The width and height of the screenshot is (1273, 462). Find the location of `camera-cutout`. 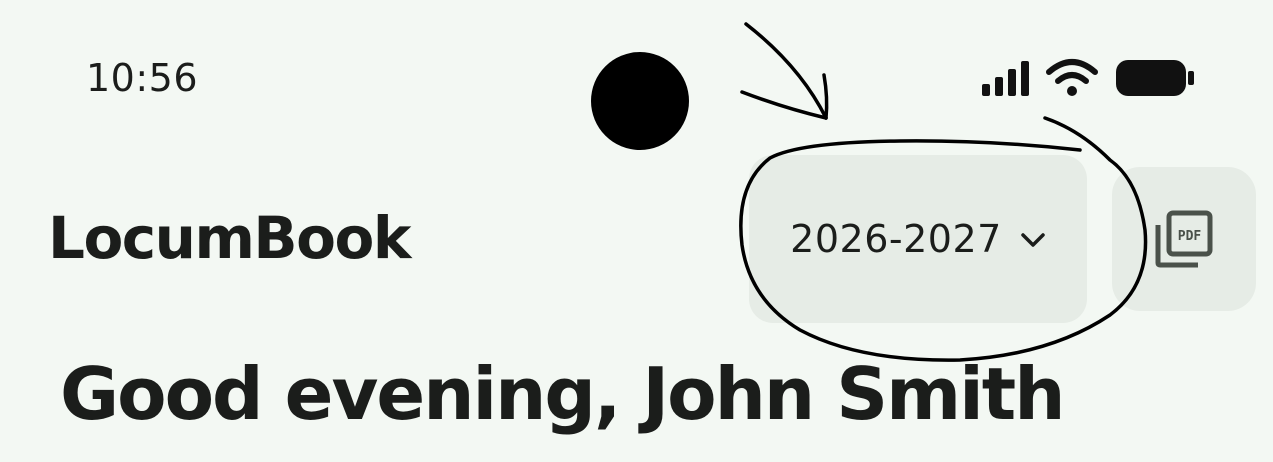

camera-cutout is located at coordinates (640, 101).